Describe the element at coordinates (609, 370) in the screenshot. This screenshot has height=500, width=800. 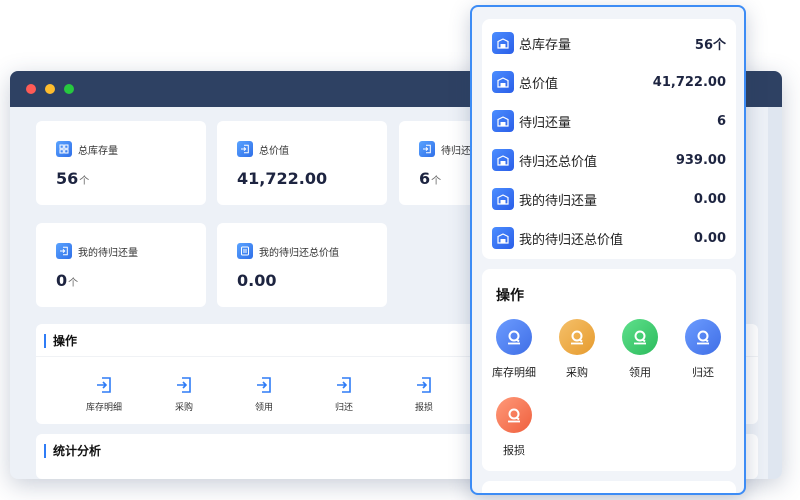
I see `mobile-operations-card: 操作 库存明细 采购 领用 归还 报损` at that location.